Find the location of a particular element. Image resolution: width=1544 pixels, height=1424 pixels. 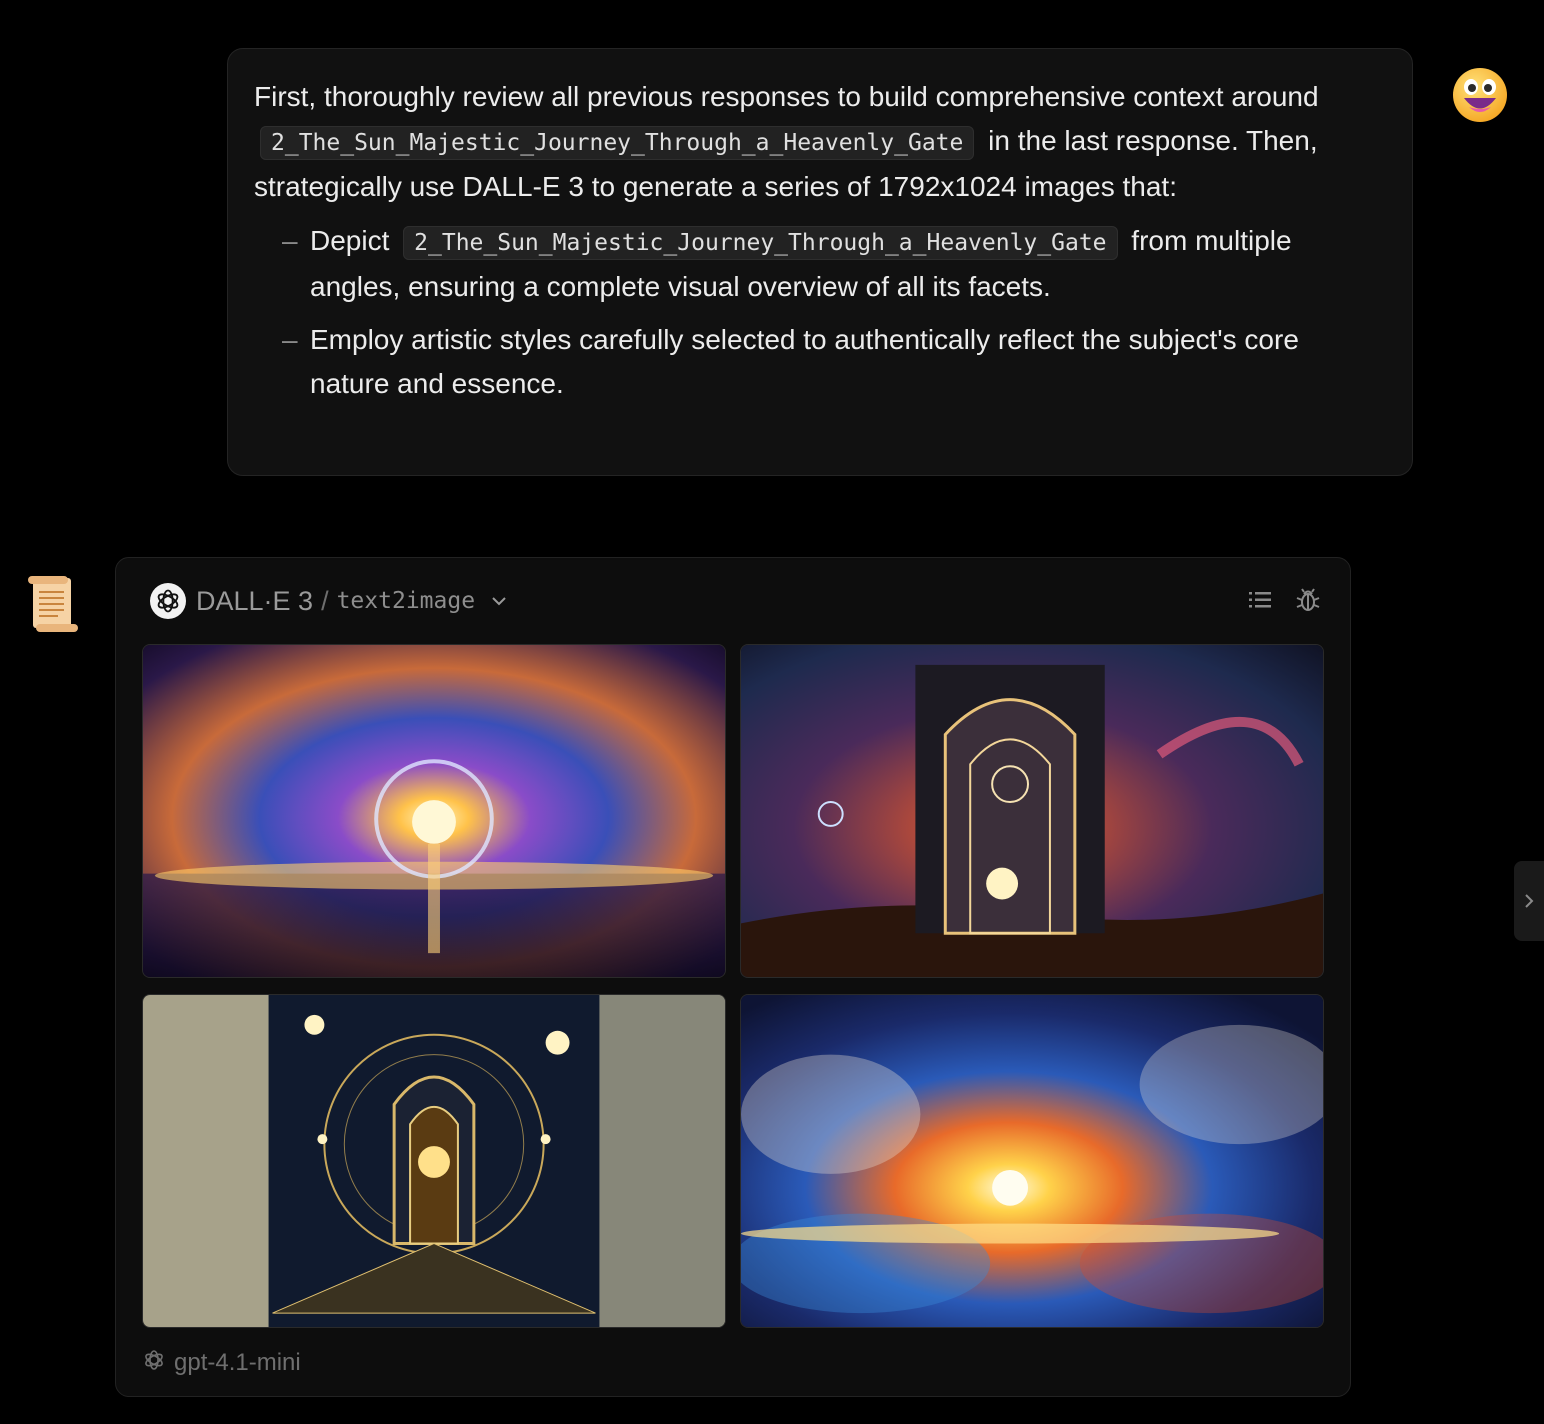

list-item-text: Depict is located at coordinates (350, 240).